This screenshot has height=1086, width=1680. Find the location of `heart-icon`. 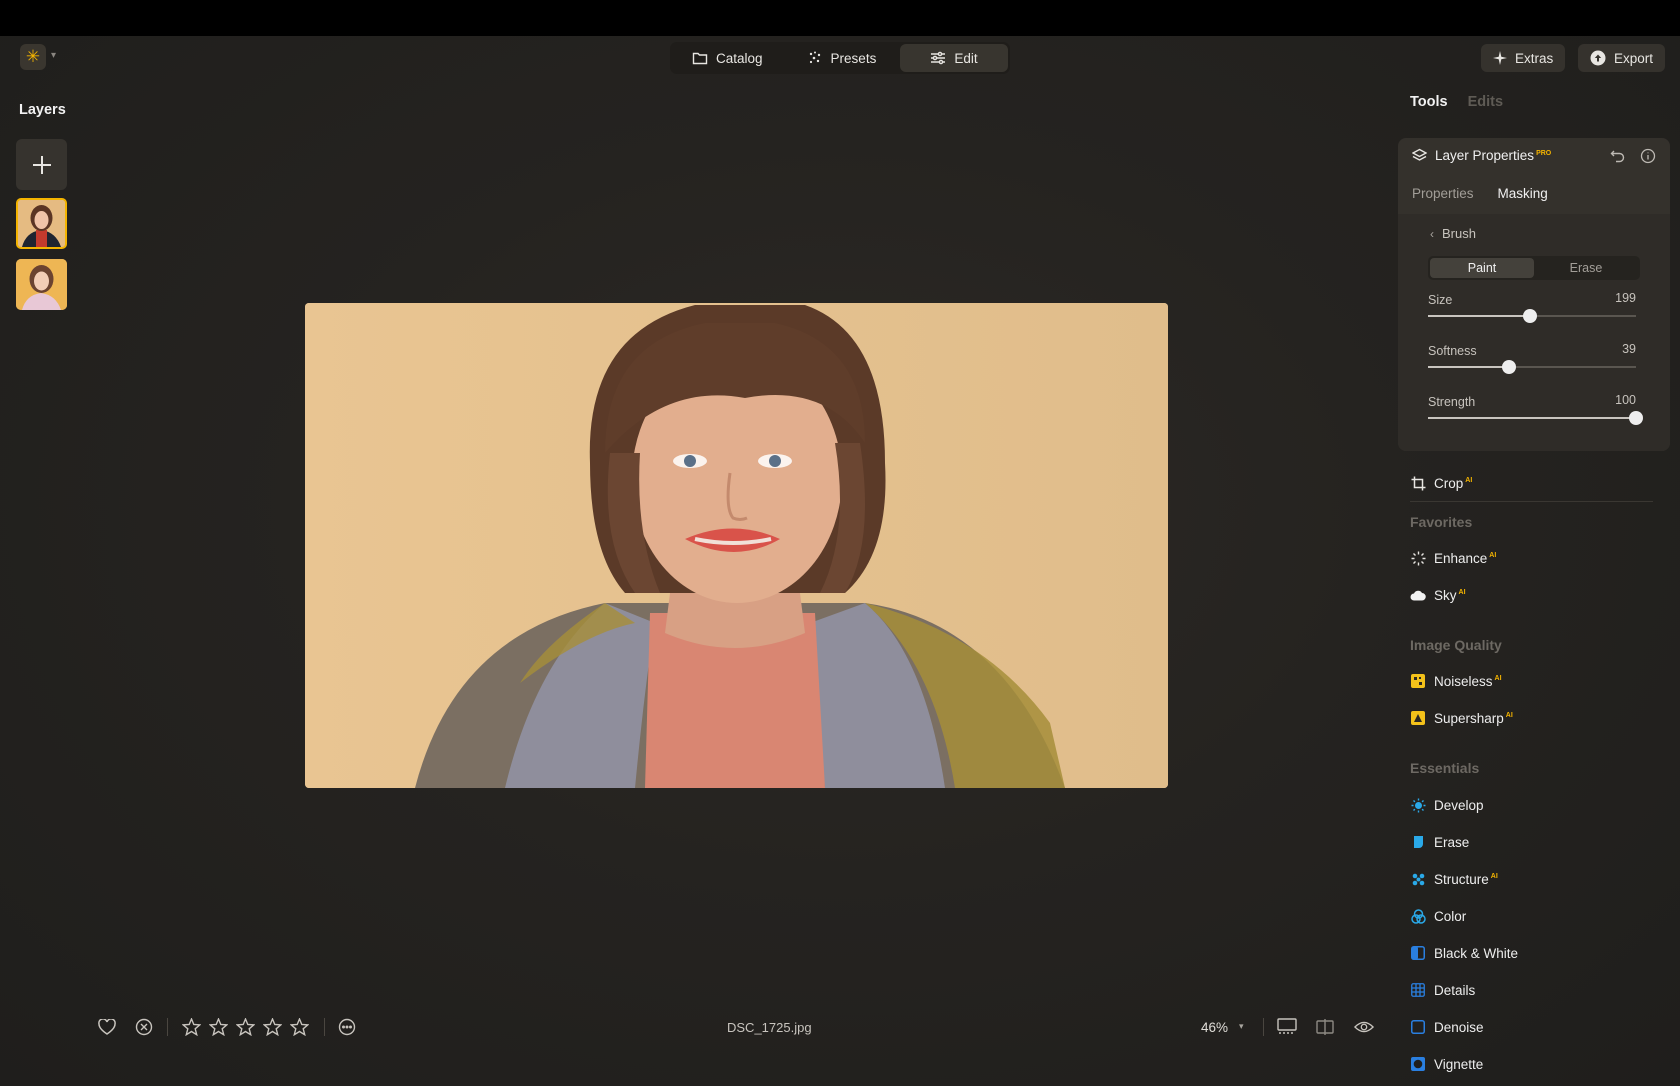

heart-icon is located at coordinates (107, 1027).